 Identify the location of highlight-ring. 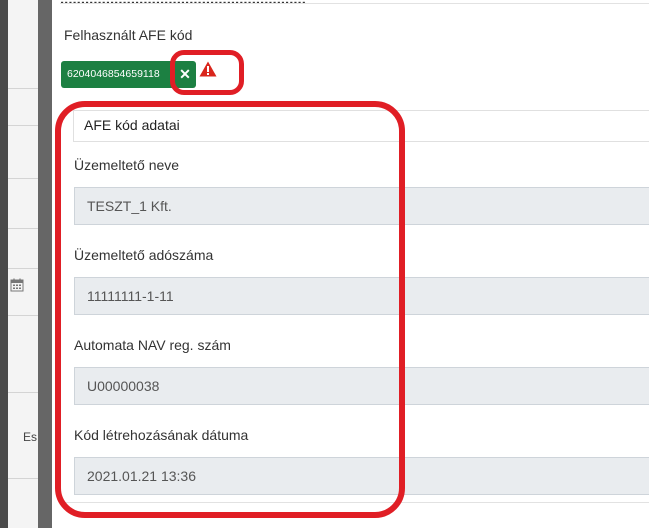
(207, 72).